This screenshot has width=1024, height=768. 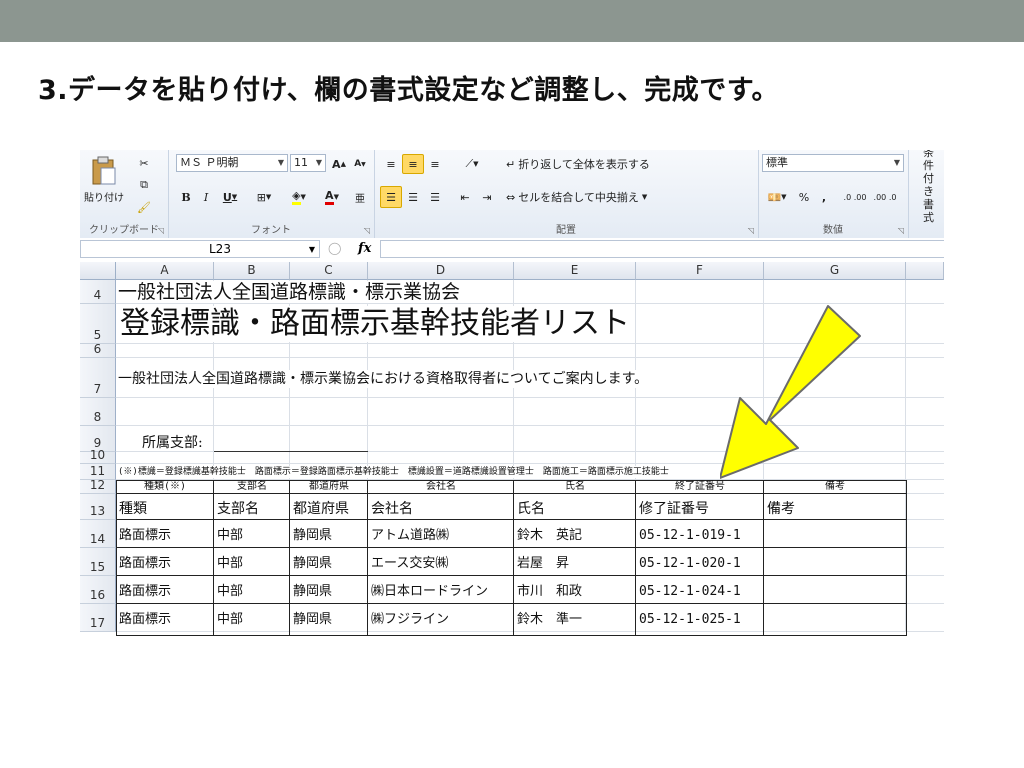 What do you see at coordinates (441, 564) in the screenshot?
I see `table-cell: エース交安㈱` at bounding box center [441, 564].